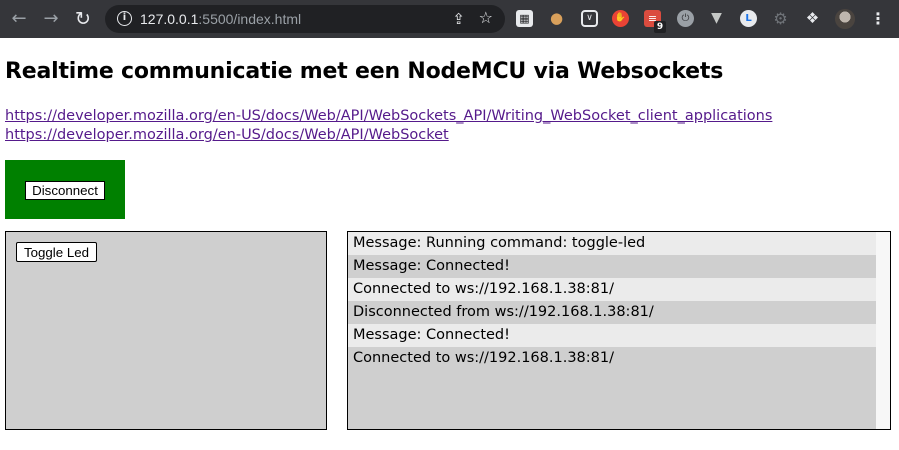  What do you see at coordinates (556, 18) in the screenshot?
I see `cookie-icon: ●` at bounding box center [556, 18].